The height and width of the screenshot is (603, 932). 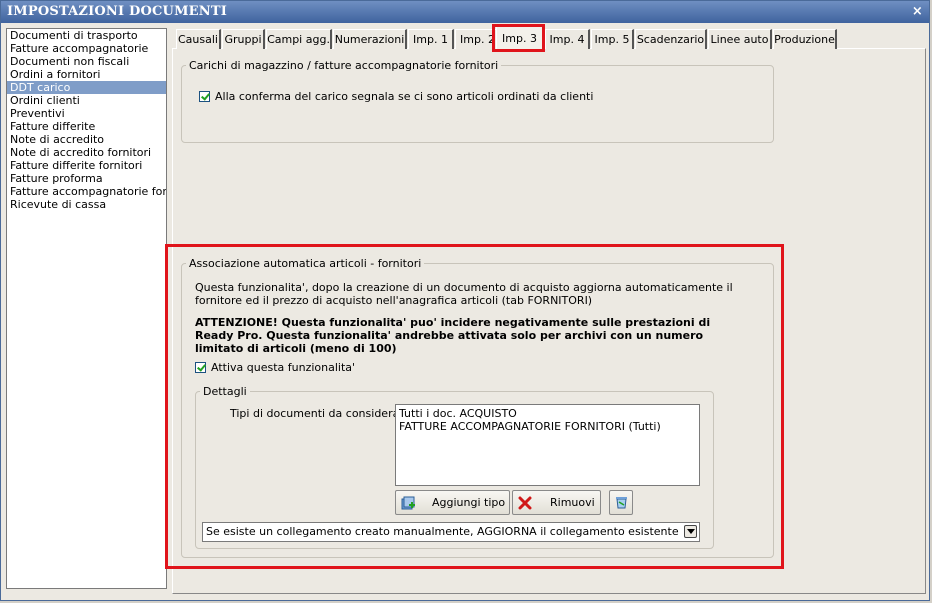 I want to click on sidebar-item-fatture-differite: Fatture differite, so click(x=86, y=126).